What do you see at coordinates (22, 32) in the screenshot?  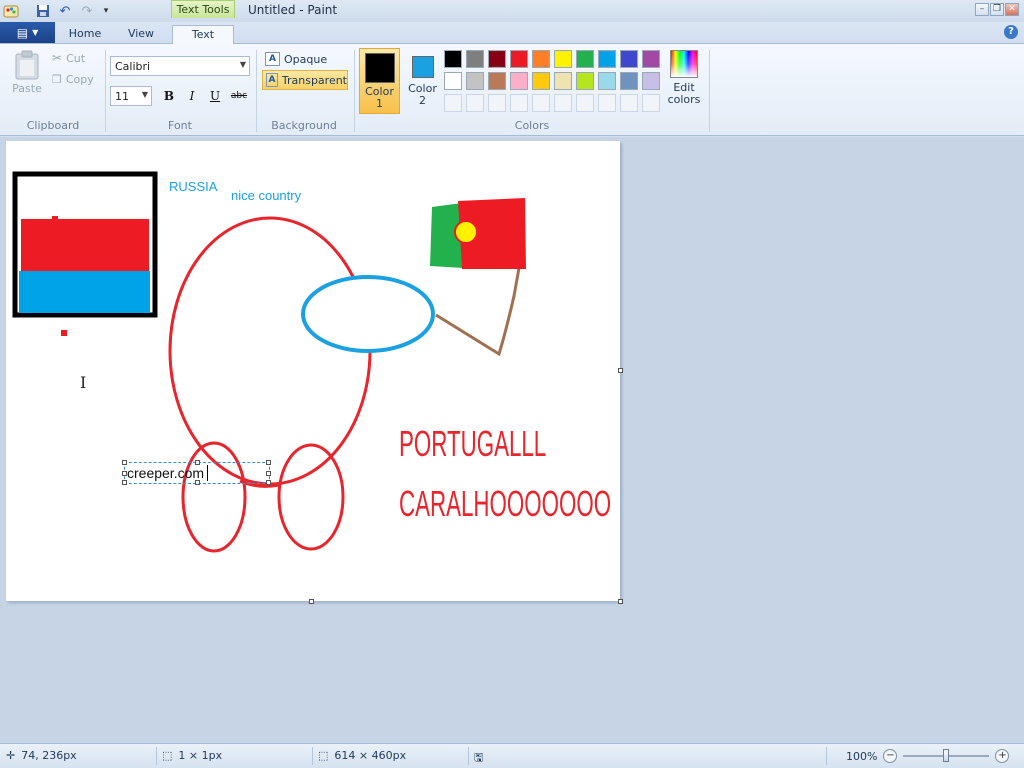 I see `menu-icon: ▤` at bounding box center [22, 32].